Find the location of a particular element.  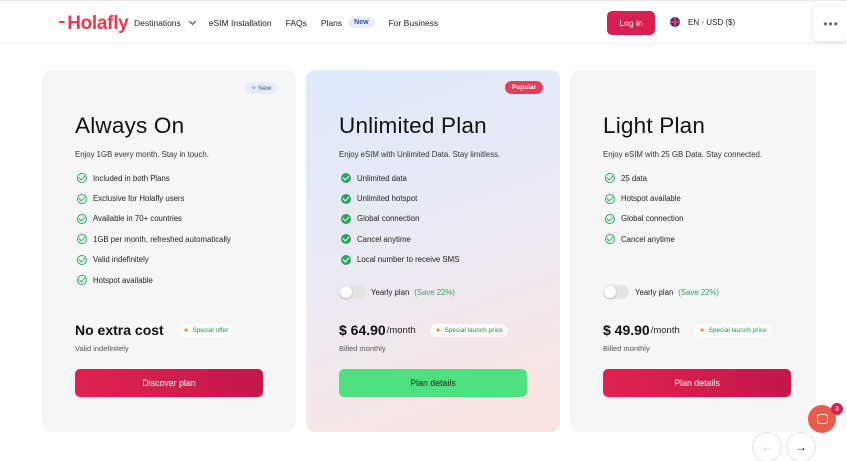

language-currency-selector: EN - USD ($) is located at coordinates (702, 22).